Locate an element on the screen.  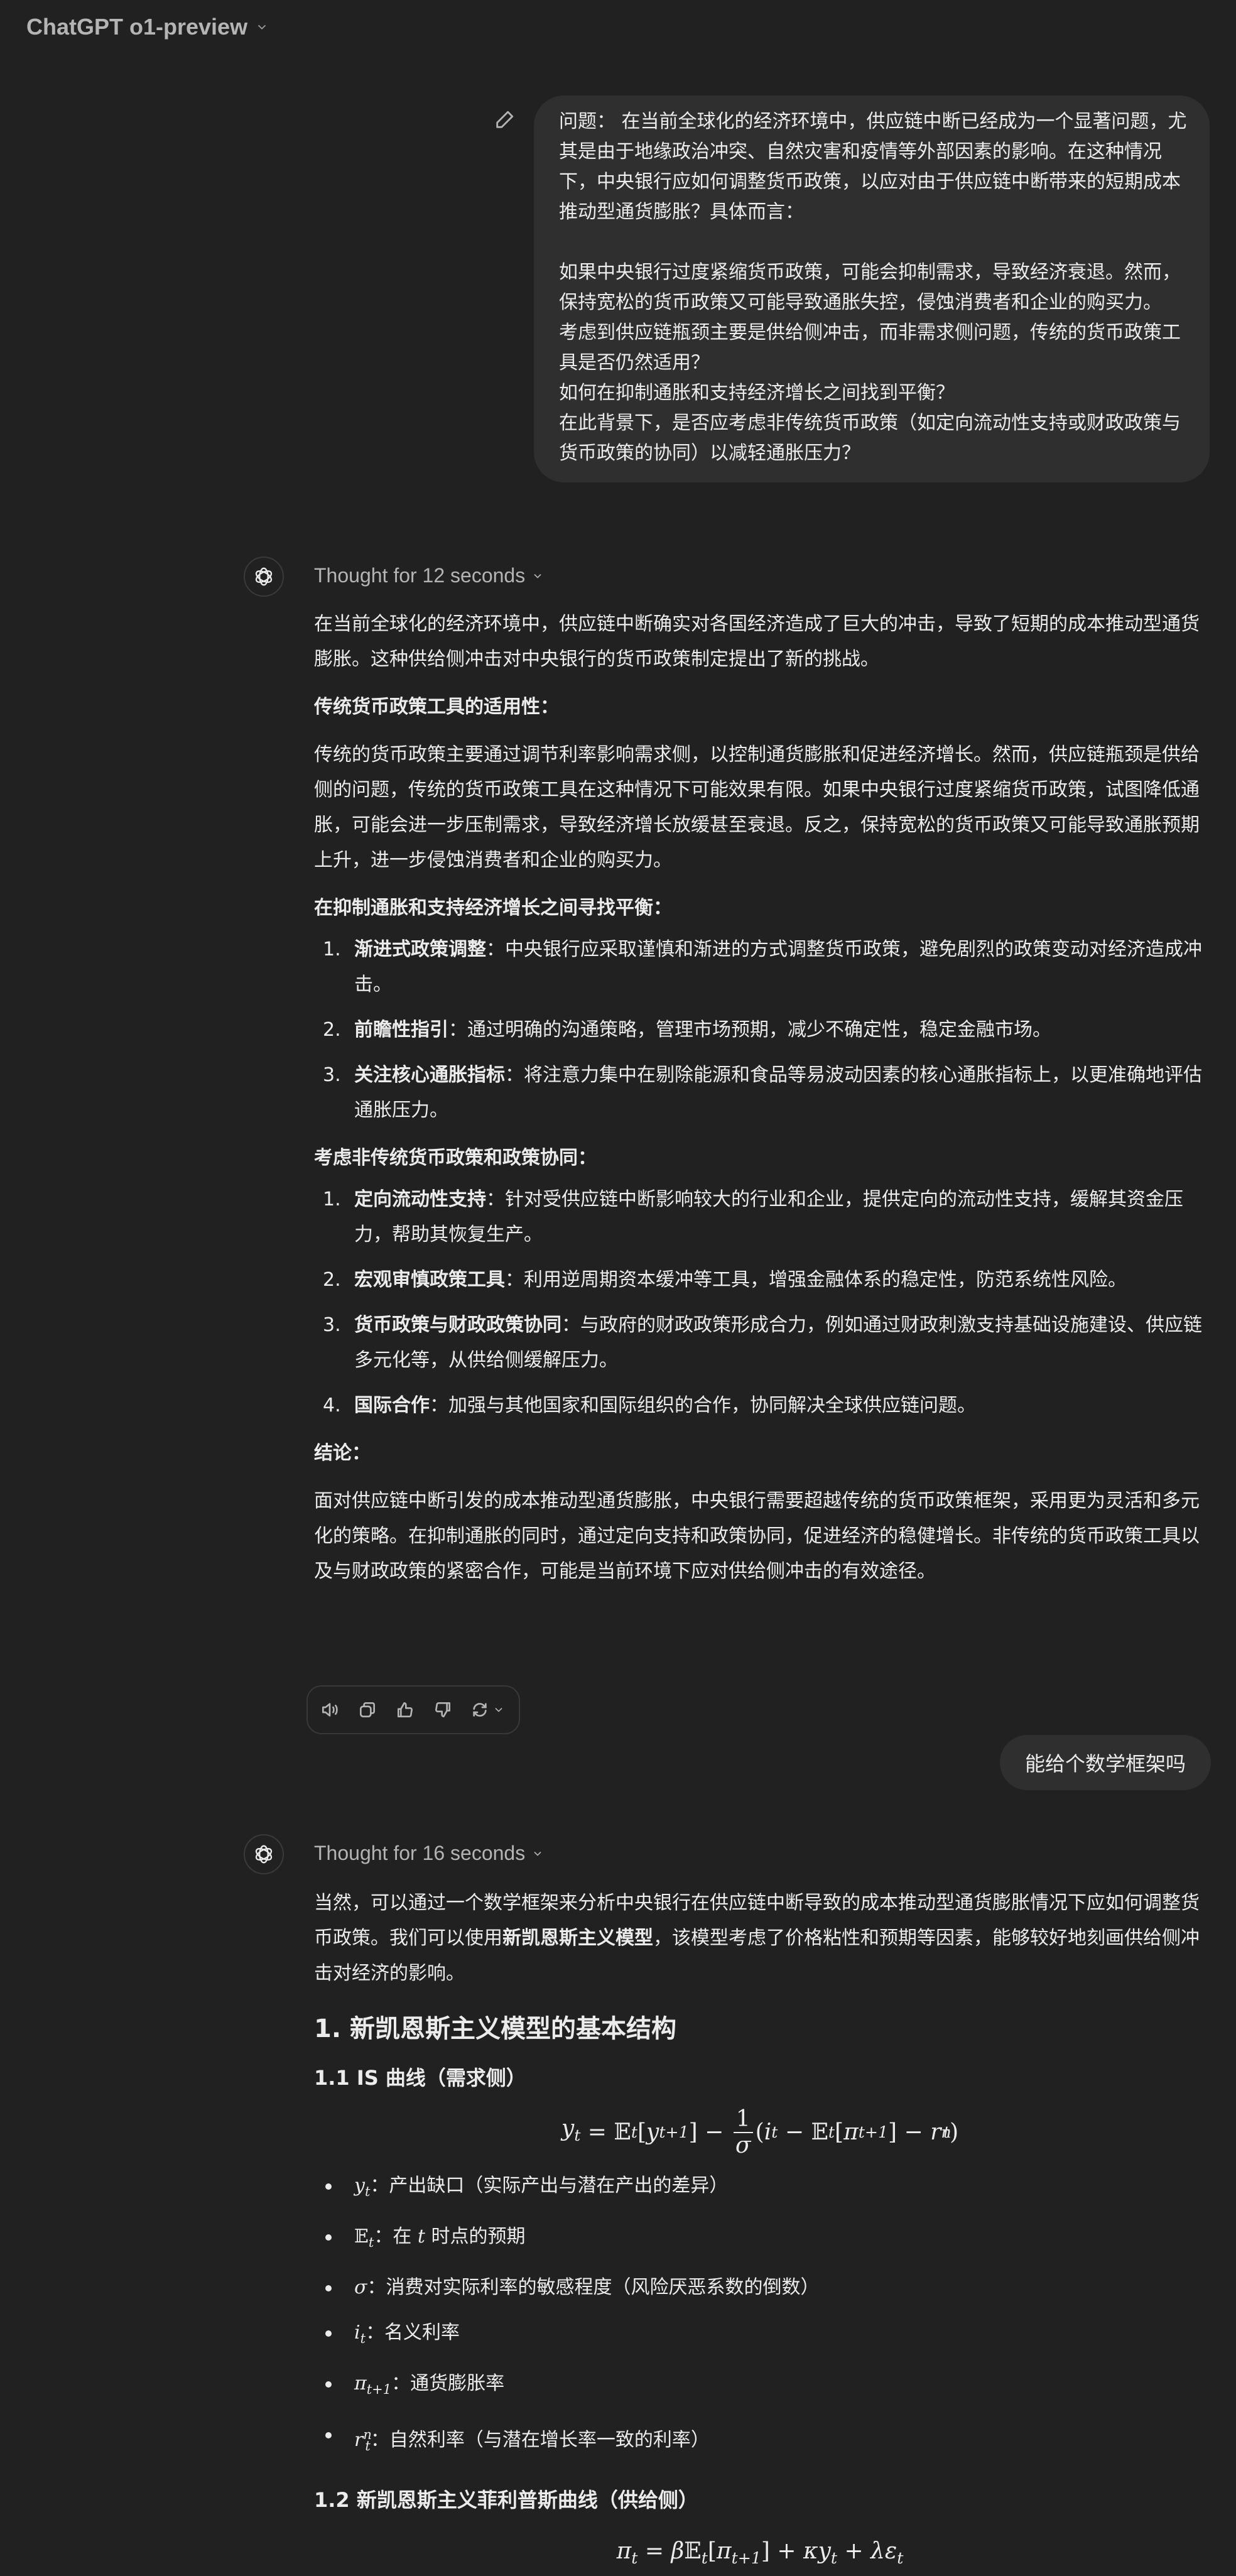
read-aloud-button is located at coordinates (329, 1709).